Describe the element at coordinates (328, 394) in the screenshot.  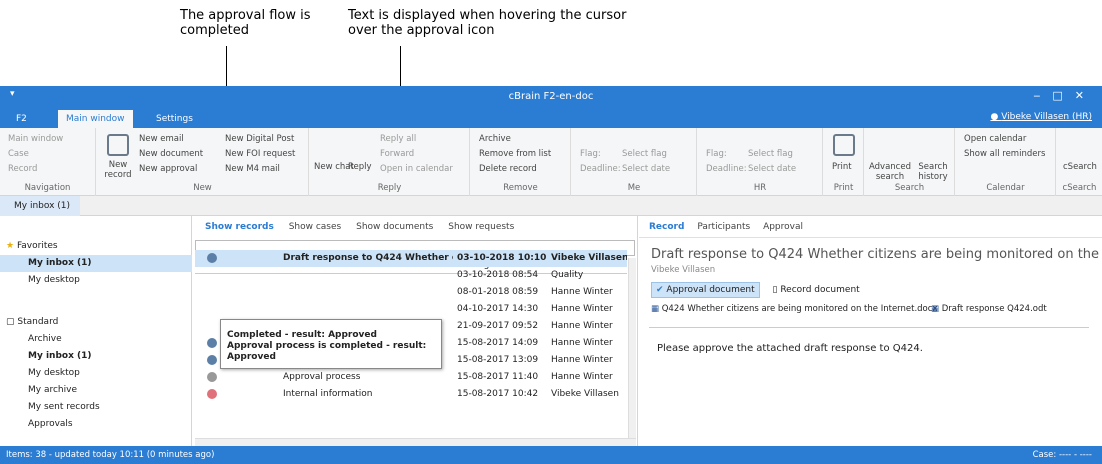
I see `row-title: Internal information` at that location.